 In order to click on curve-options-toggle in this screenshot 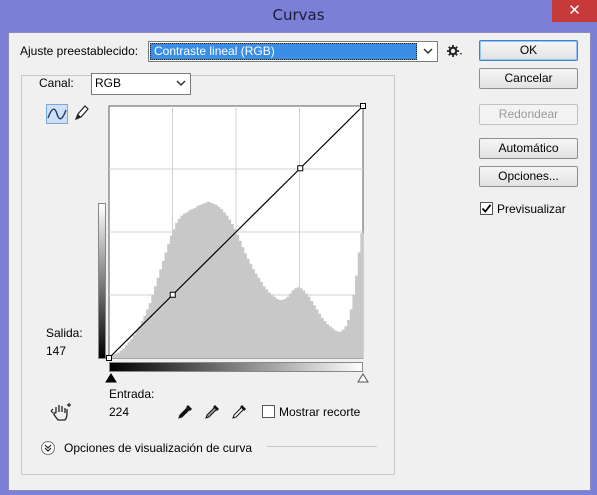, I will do `click(48, 448)`.